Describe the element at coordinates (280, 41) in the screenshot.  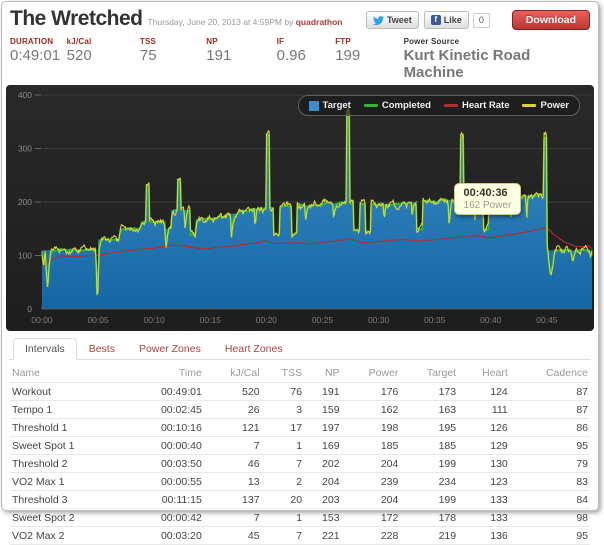
I see `stat-label: IF` at that location.